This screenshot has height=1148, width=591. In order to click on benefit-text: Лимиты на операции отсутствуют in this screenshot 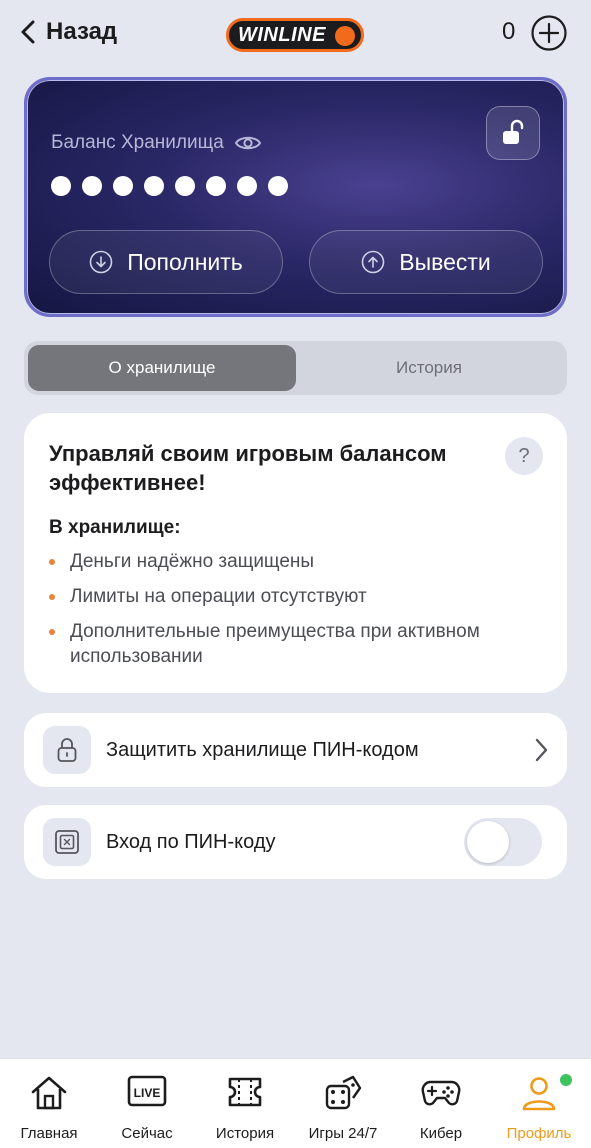, I will do `click(218, 596)`.